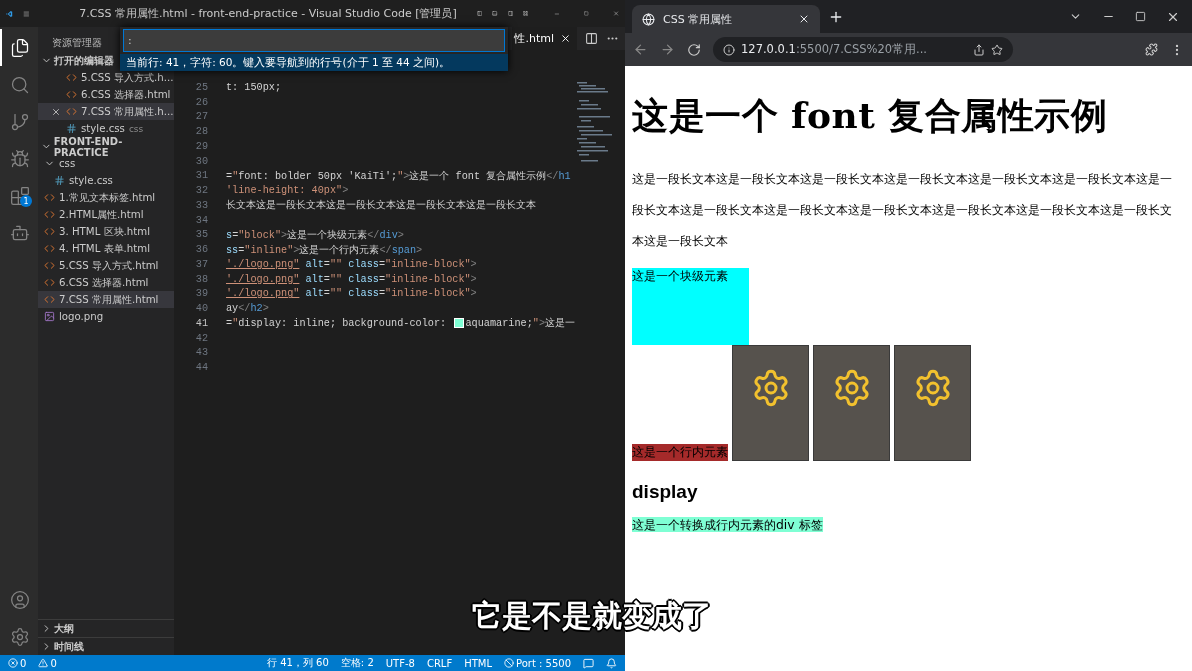  Describe the element at coordinates (201, 279) in the screenshot. I see `line-number: 38` at that location.